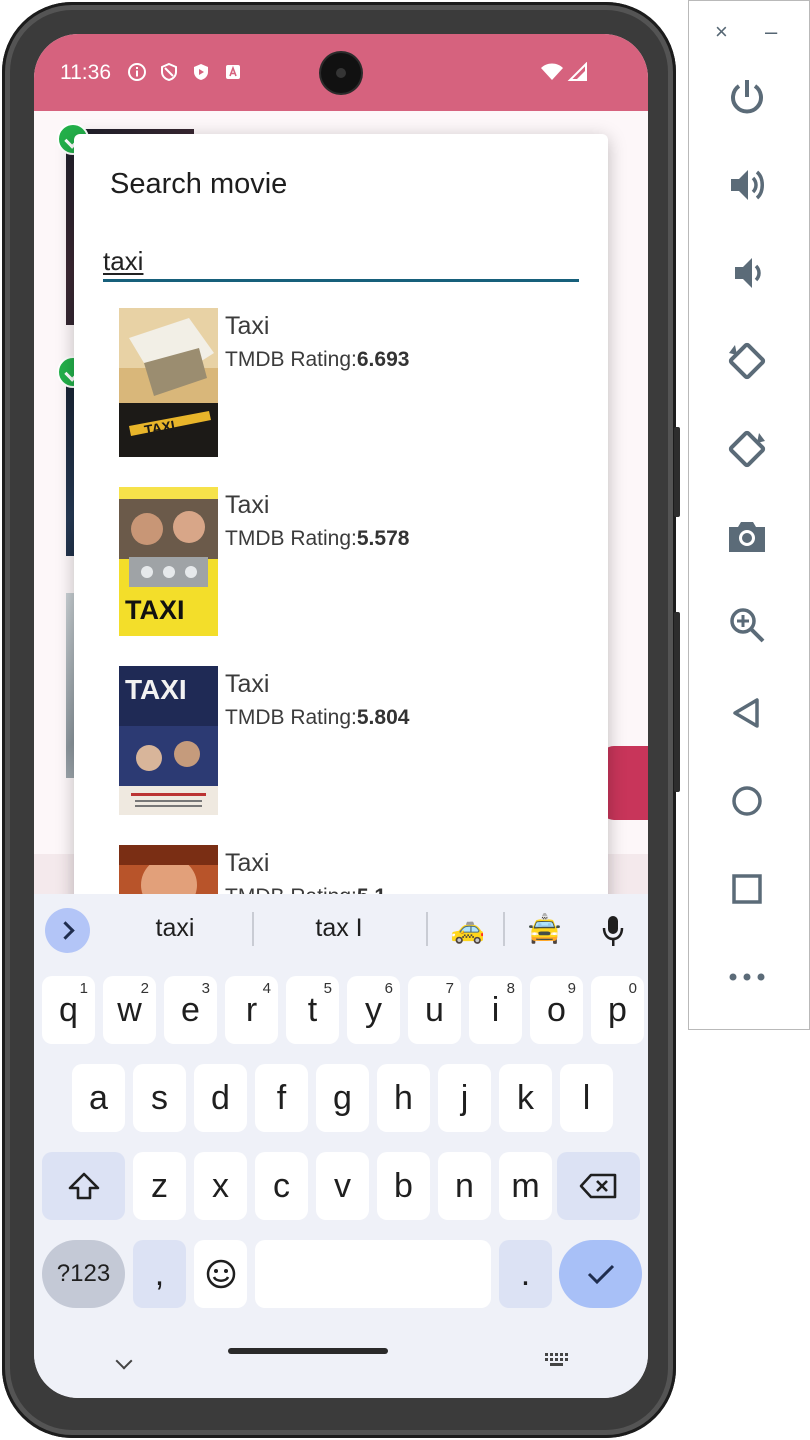 The width and height of the screenshot is (810, 1440). Describe the element at coordinates (449, 988) in the screenshot. I see `key-hint-number: 7` at that location.